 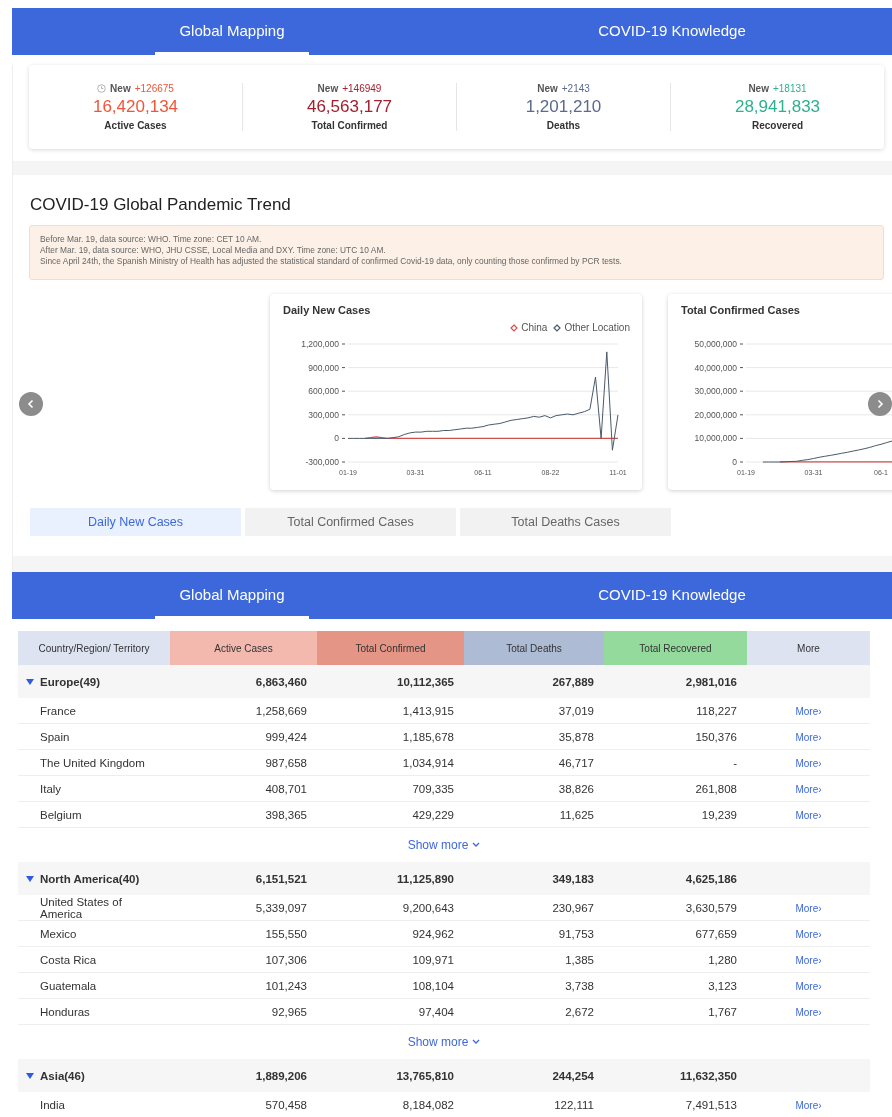 What do you see at coordinates (243, 736) in the screenshot?
I see `table-cell: 999,424` at bounding box center [243, 736].